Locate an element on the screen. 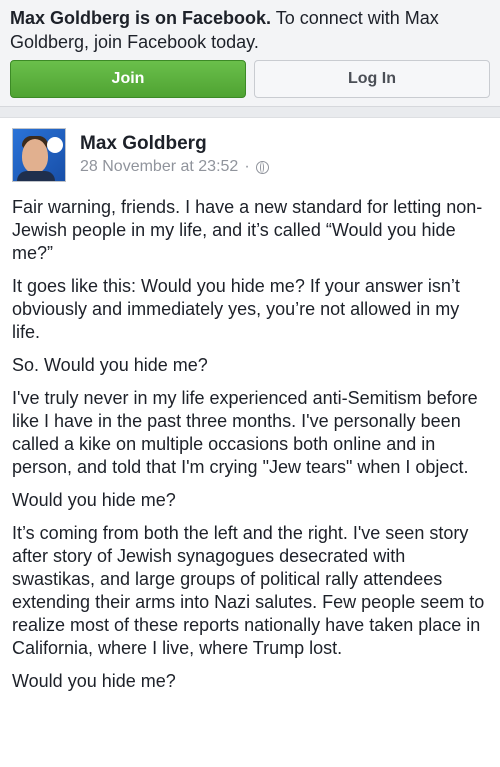  author-name: Max Goldberg is located at coordinates (174, 144).